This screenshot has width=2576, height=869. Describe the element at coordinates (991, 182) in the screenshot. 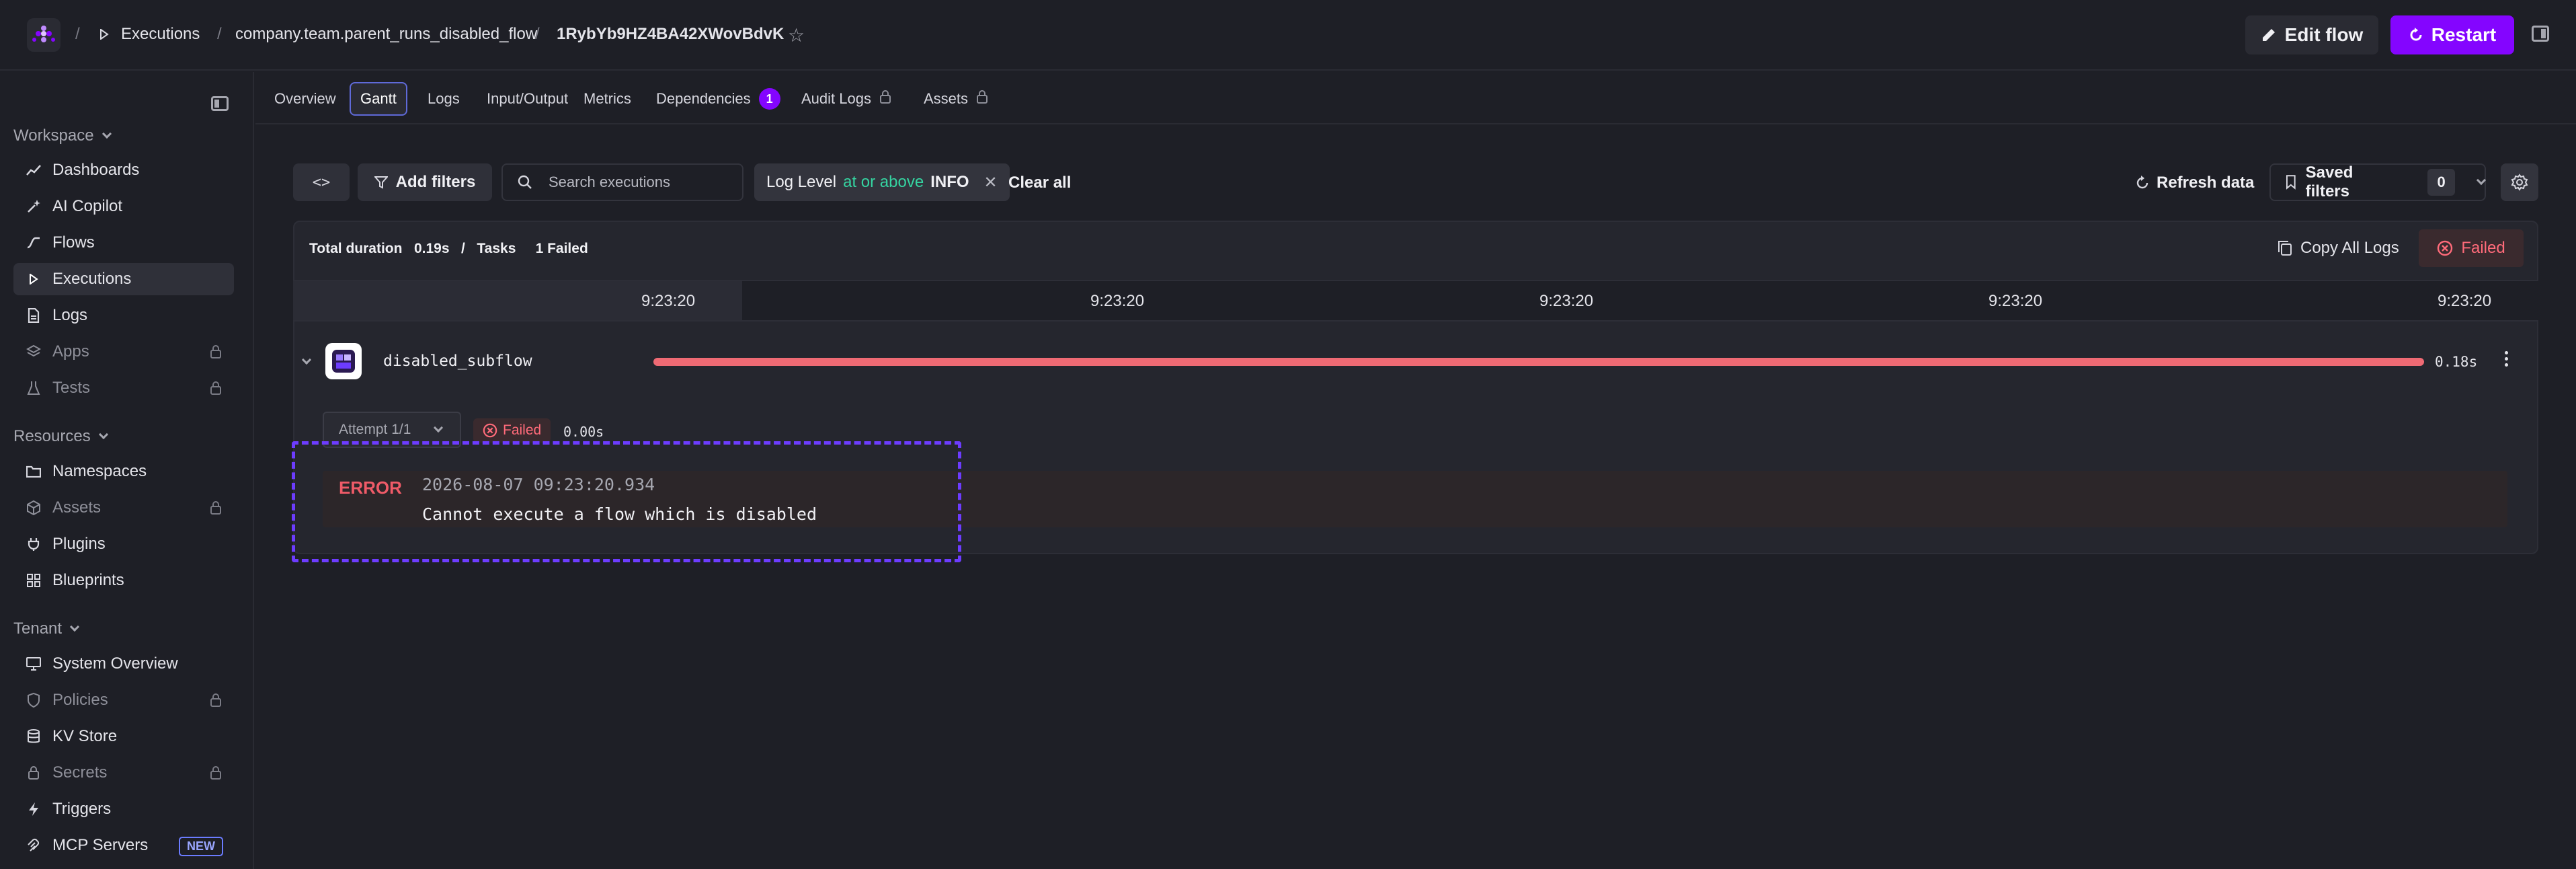

I see `close-icon: ✕` at that location.